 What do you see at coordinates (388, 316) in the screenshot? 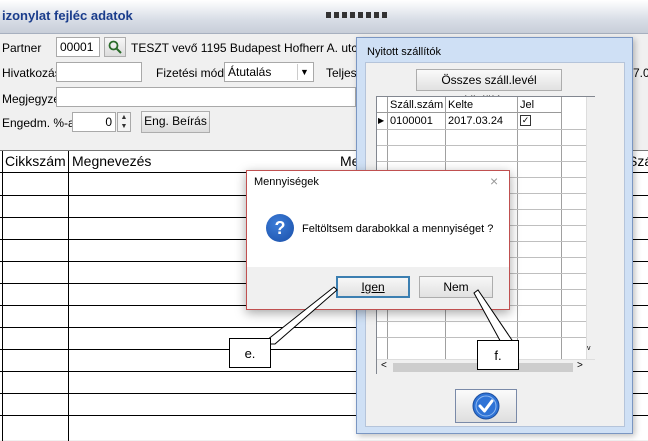
I see `callout-lines` at bounding box center [388, 316].